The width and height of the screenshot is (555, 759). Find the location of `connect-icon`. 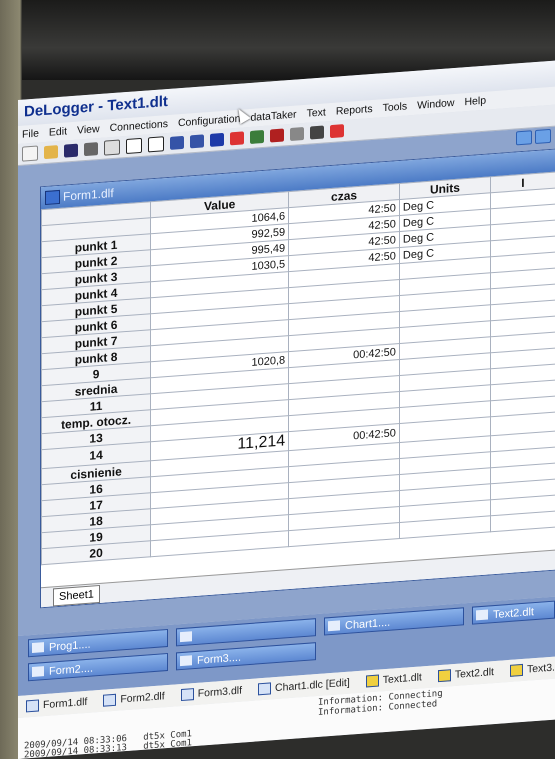

connect-icon is located at coordinates (177, 142).